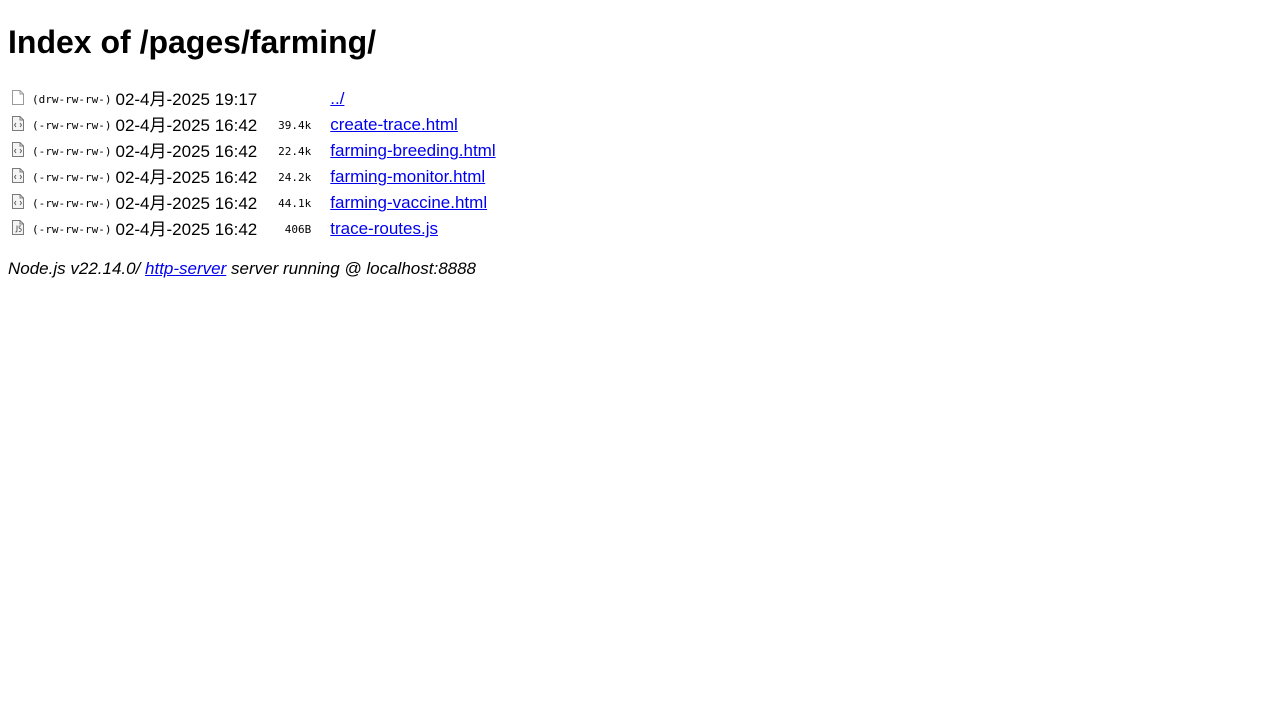 This screenshot has width=1280, height=720. Describe the element at coordinates (295, 125) in the screenshot. I see `file-size: 39.4k` at that location.